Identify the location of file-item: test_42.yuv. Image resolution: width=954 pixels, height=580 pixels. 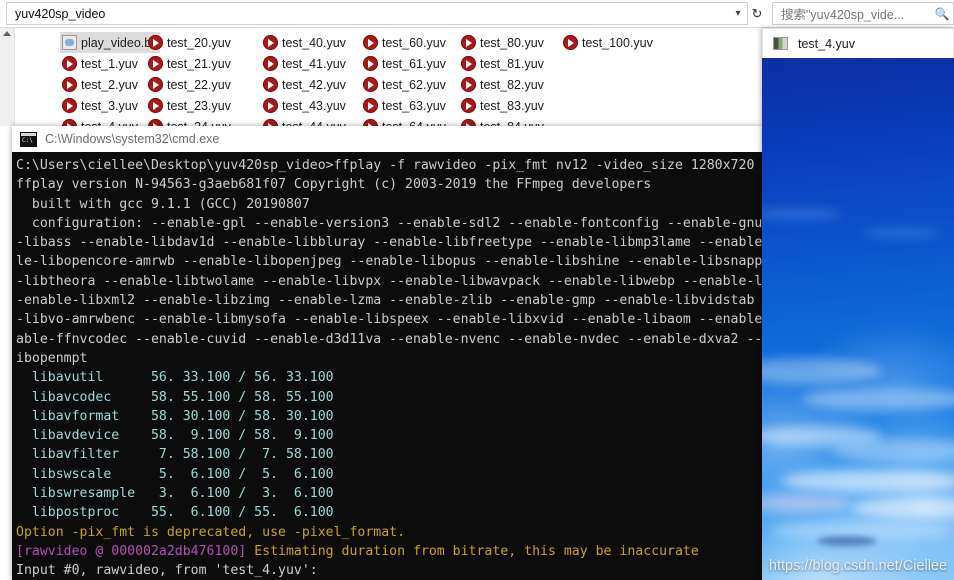
(311, 84).